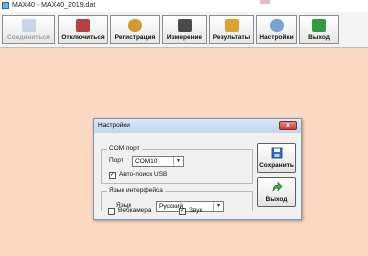 This screenshot has width=368, height=256. Describe the element at coordinates (184, 37) in the screenshot. I see `measurement-label: Измерение` at that location.